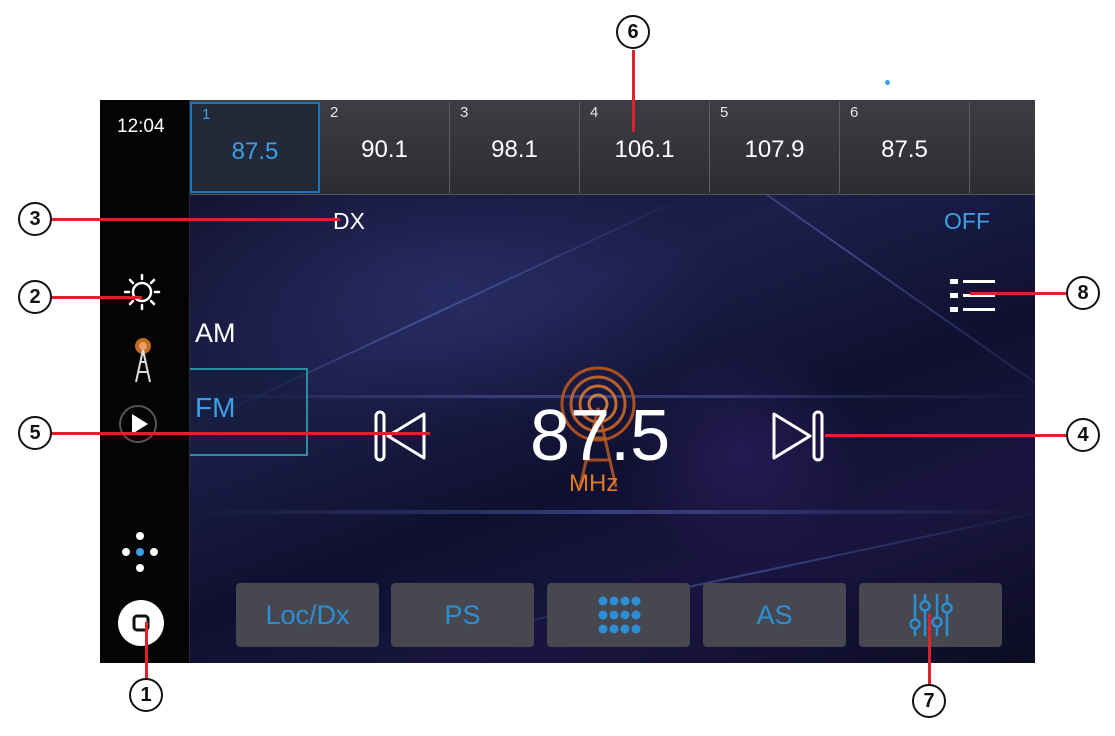  I want to click on loc-dx-label: Loc/Dx, so click(307, 614).